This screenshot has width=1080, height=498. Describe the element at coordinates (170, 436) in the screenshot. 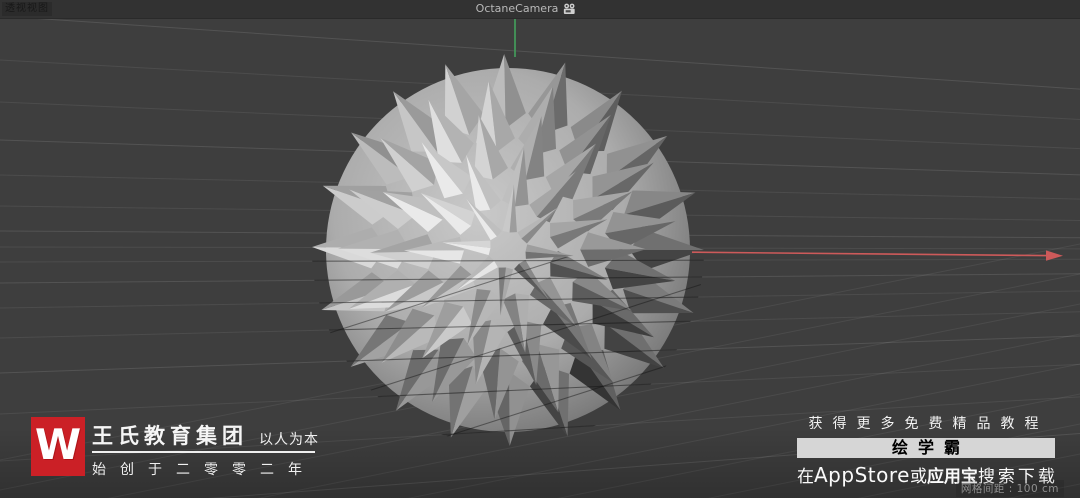

I see `company-name: 王氏教育集团` at that location.